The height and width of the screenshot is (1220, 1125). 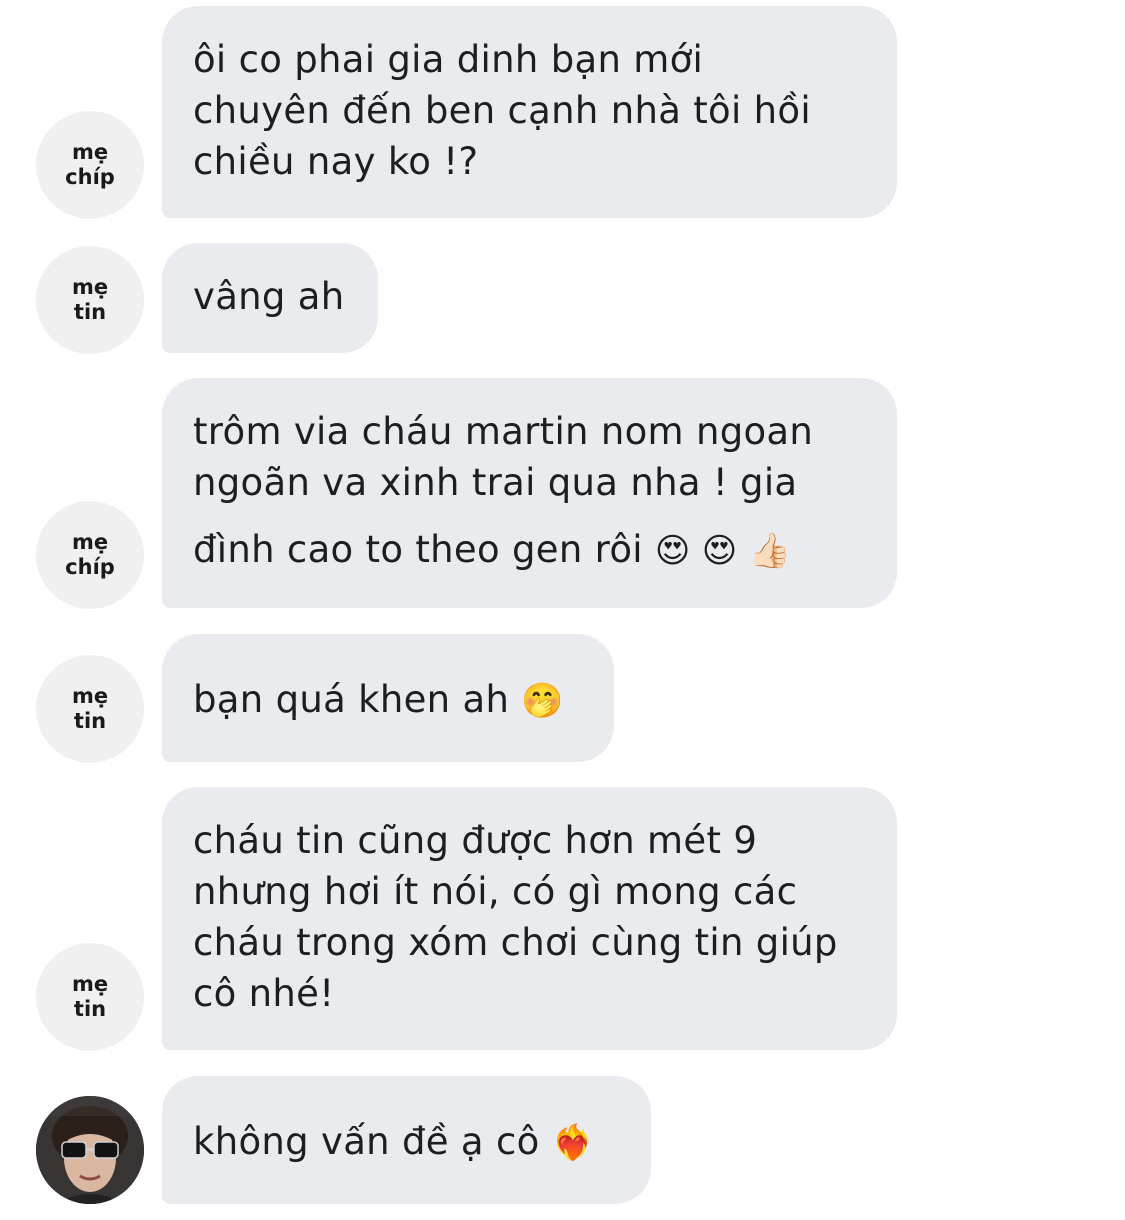 I want to click on message-text-line: đình cao to theo gen rôi 😍 😍 👍🏻, so click(x=530, y=550).